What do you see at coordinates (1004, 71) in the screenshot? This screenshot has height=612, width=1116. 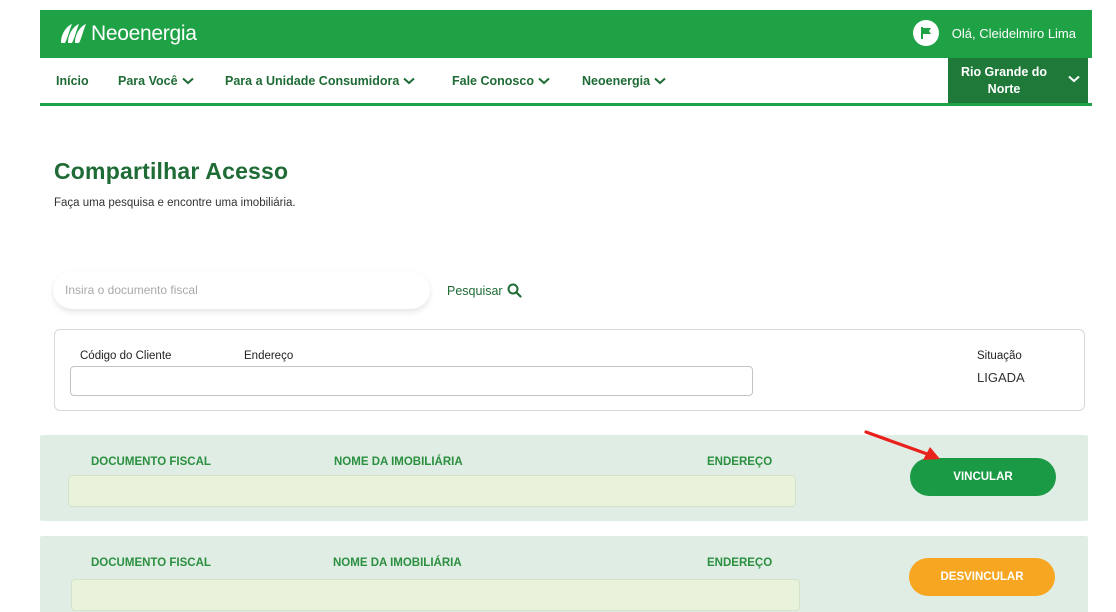 I see `region-label-line1: Rio Grande do` at bounding box center [1004, 71].